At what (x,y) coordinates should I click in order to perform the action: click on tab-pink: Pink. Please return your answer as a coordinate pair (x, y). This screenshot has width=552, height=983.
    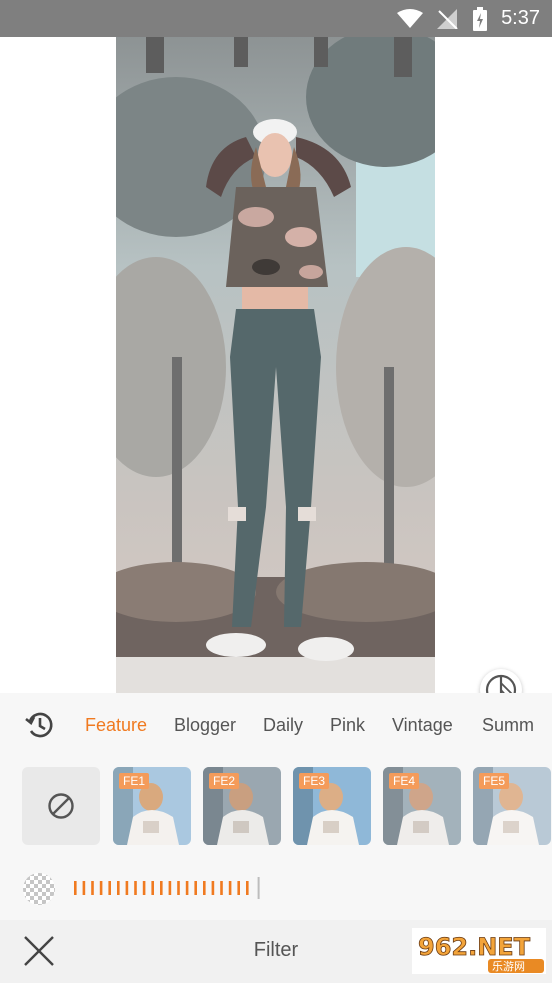
    Looking at the image, I should click on (347, 725).